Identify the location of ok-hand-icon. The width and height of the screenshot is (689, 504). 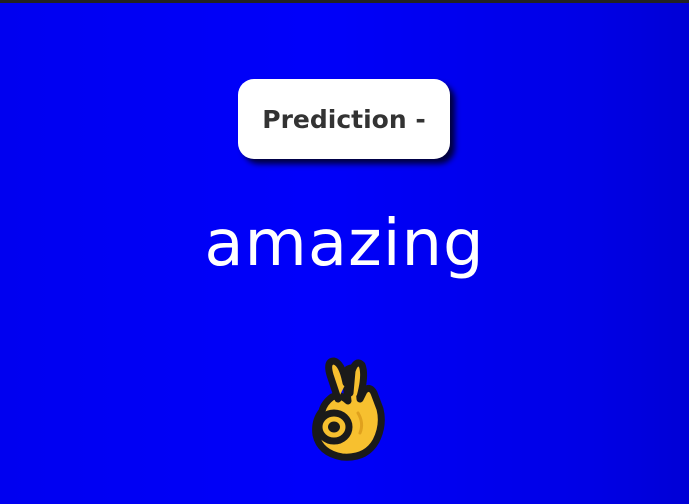
(345, 408).